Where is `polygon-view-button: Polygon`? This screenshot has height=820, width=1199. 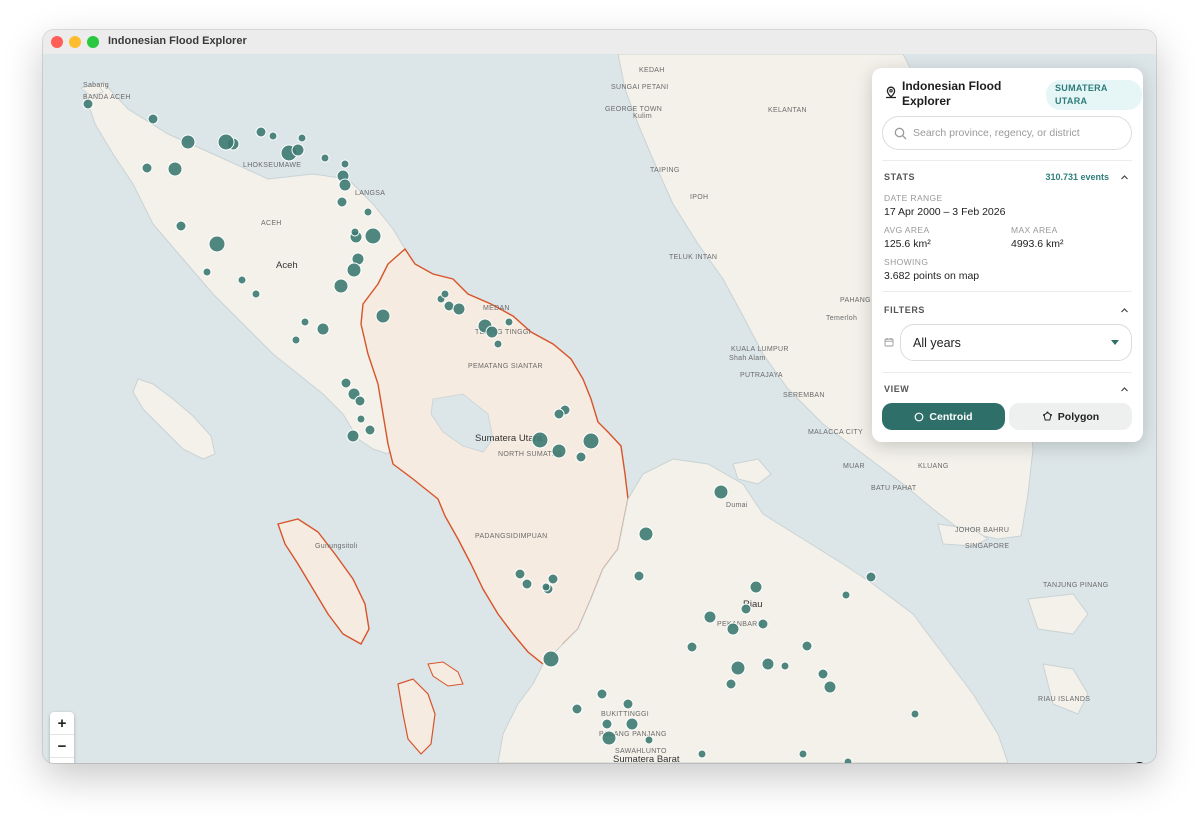
polygon-view-button: Polygon is located at coordinates (1070, 416).